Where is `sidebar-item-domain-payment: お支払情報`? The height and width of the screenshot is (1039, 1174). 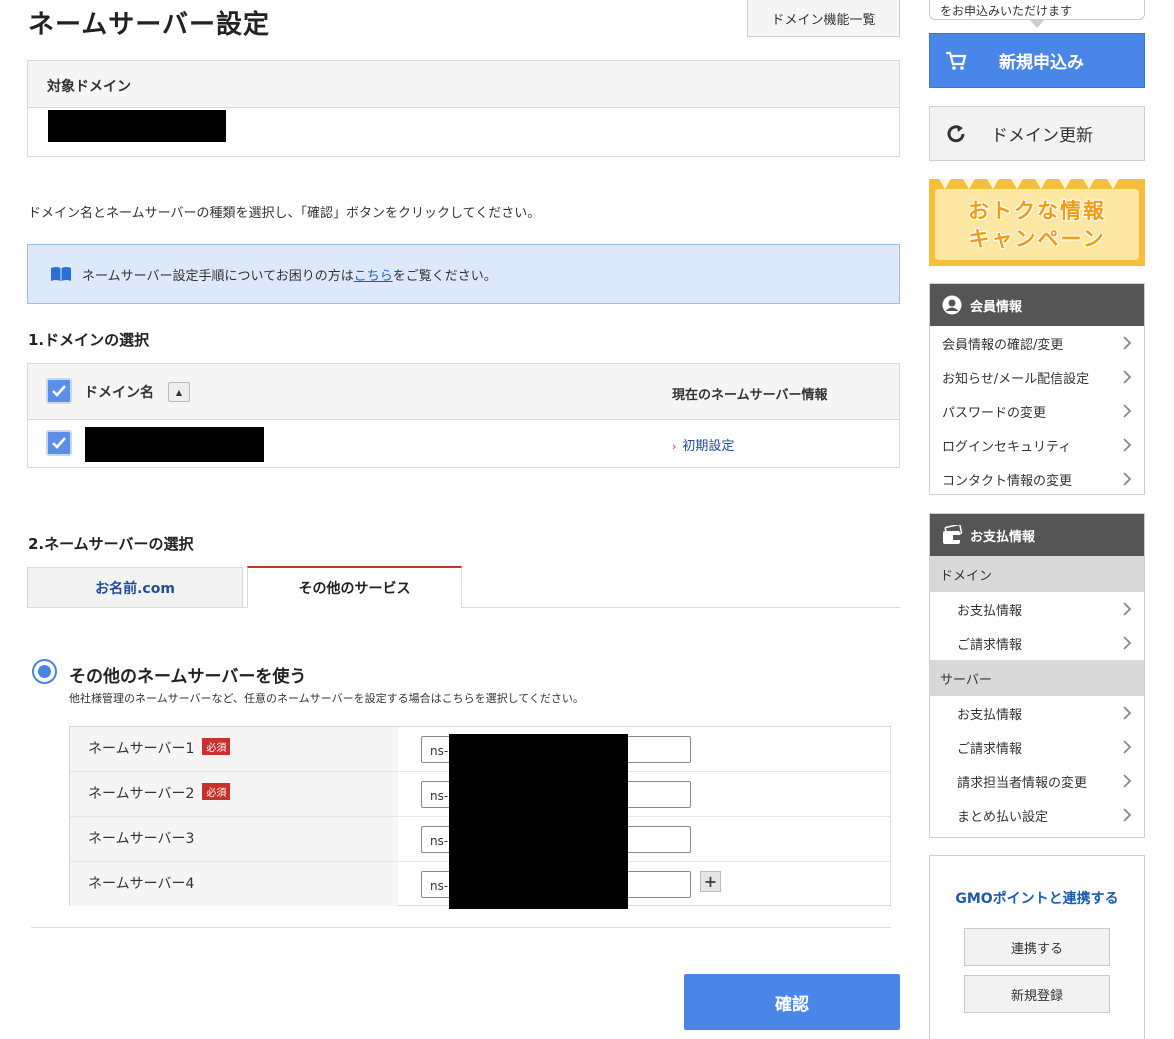
sidebar-item-domain-payment: お支払情報 is located at coordinates (1037, 609).